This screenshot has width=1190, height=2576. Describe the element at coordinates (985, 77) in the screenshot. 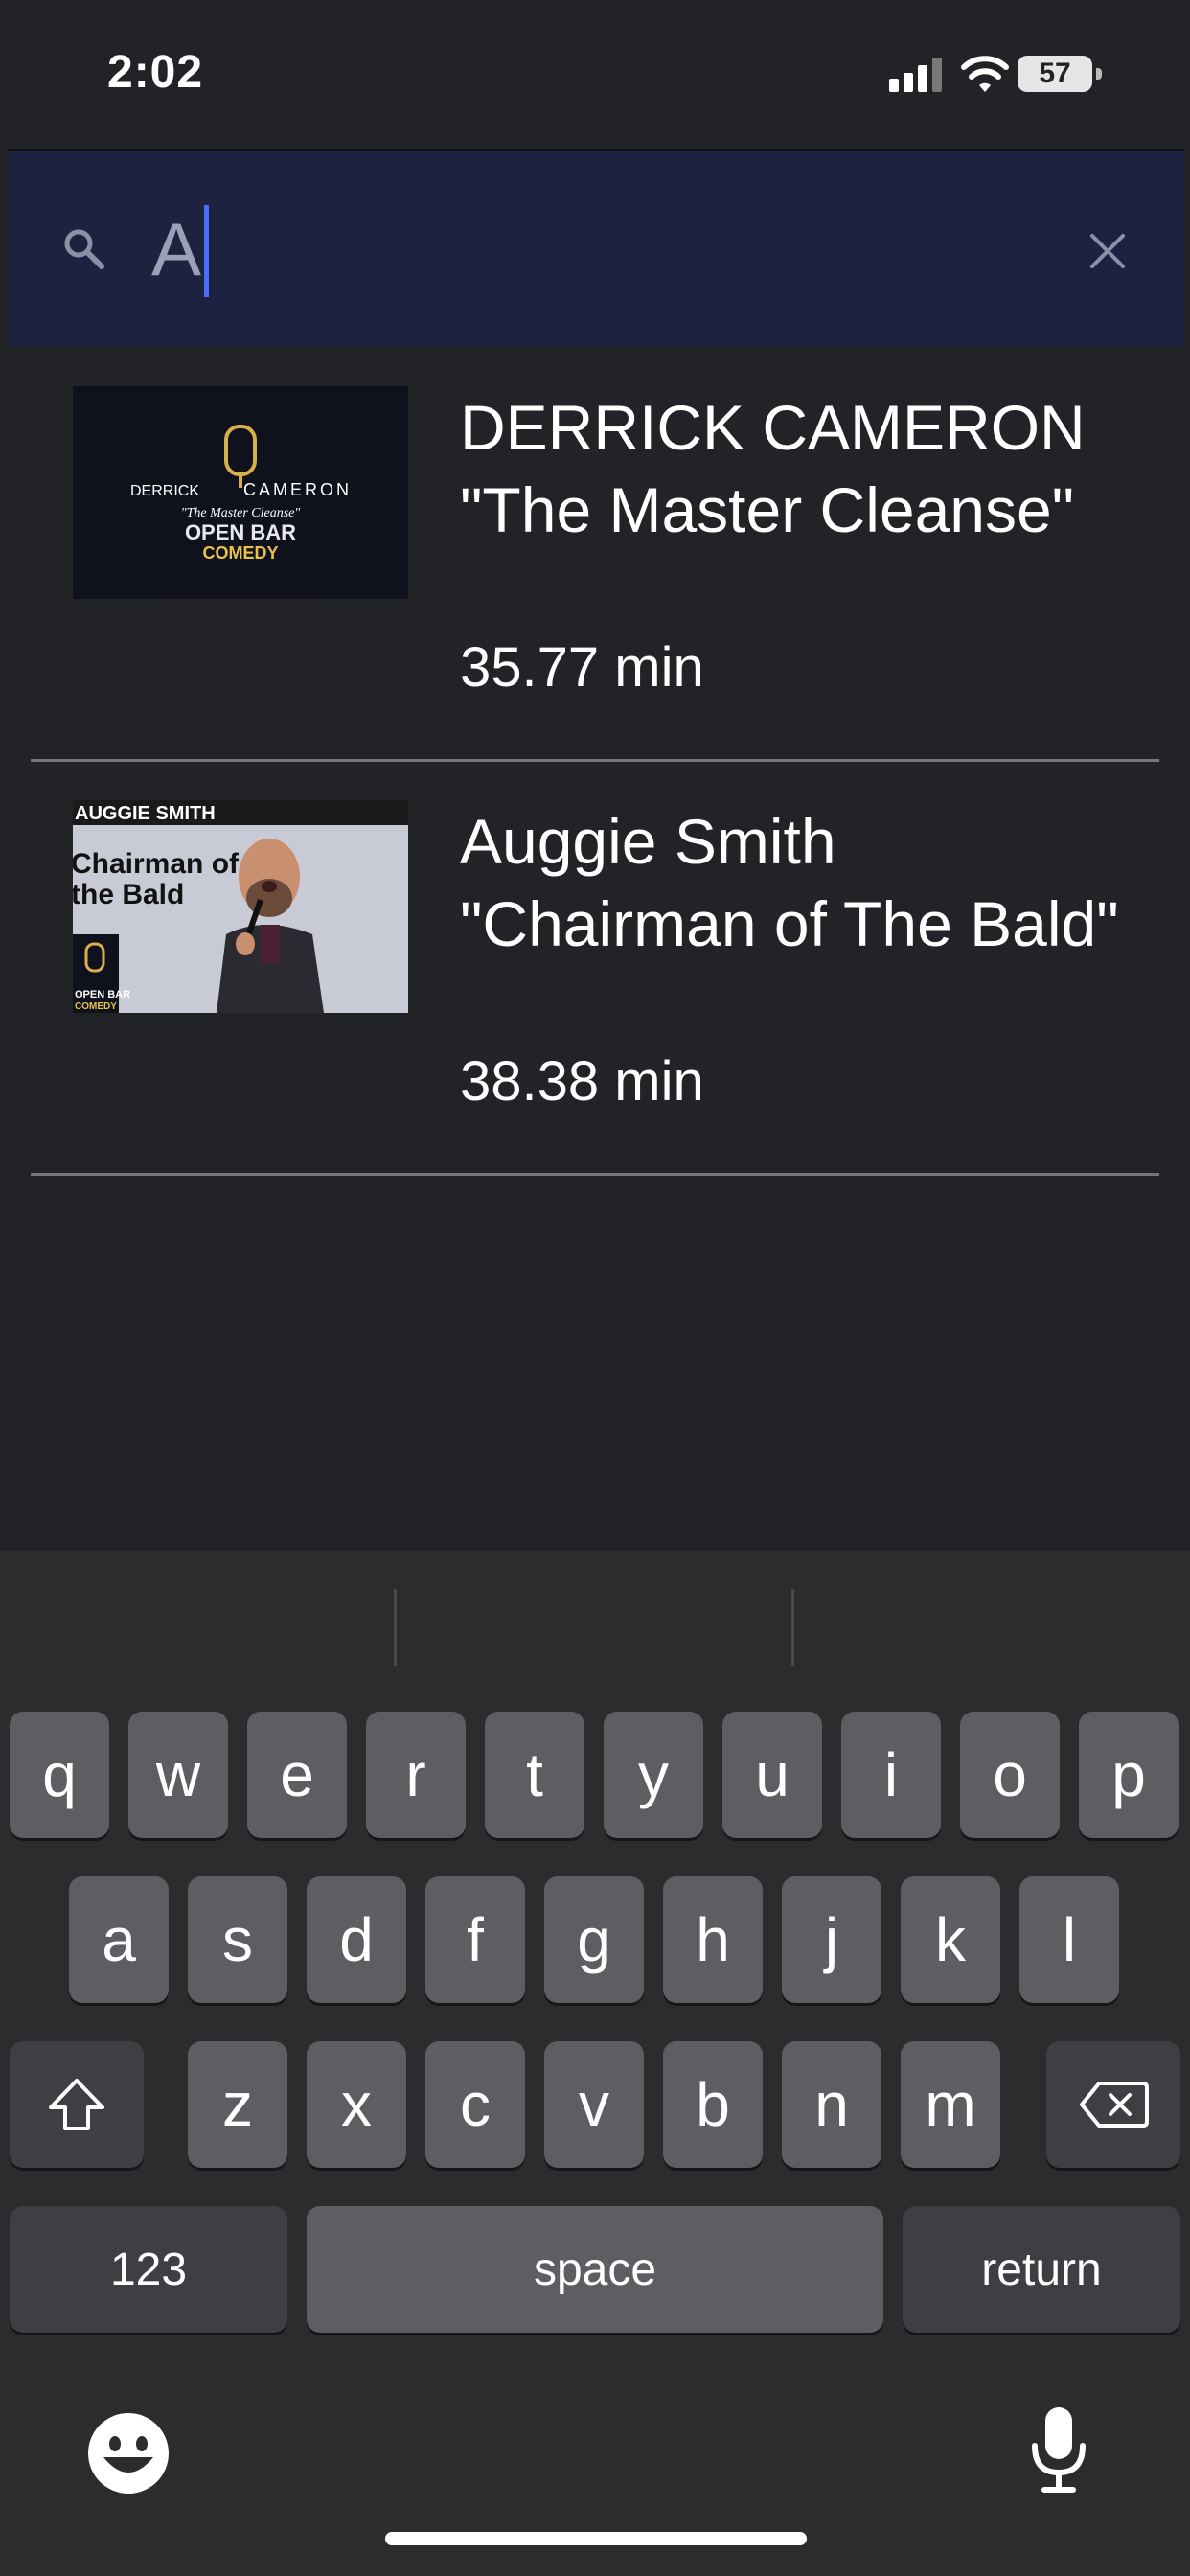

I see `wifi-icon` at that location.